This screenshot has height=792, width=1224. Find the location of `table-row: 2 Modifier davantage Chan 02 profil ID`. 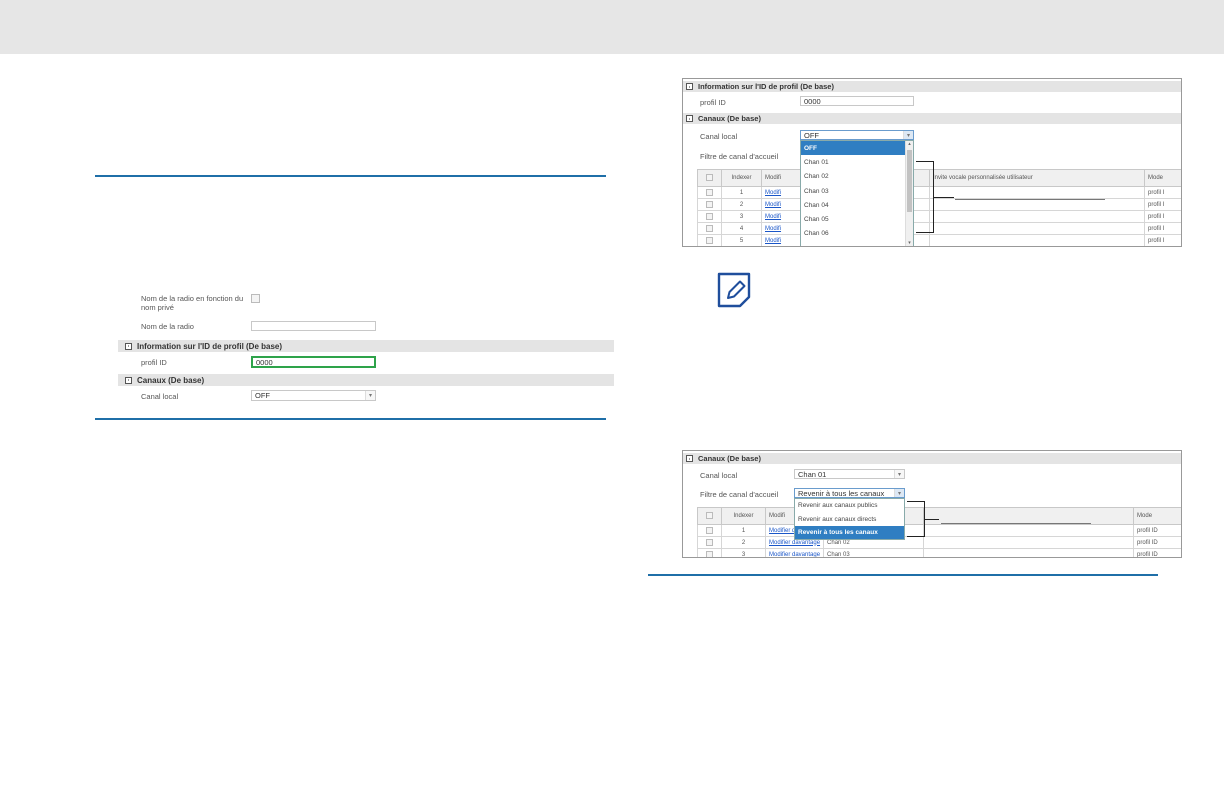

table-row: 2 Modifier davantage Chan 02 profil ID is located at coordinates (939, 542).